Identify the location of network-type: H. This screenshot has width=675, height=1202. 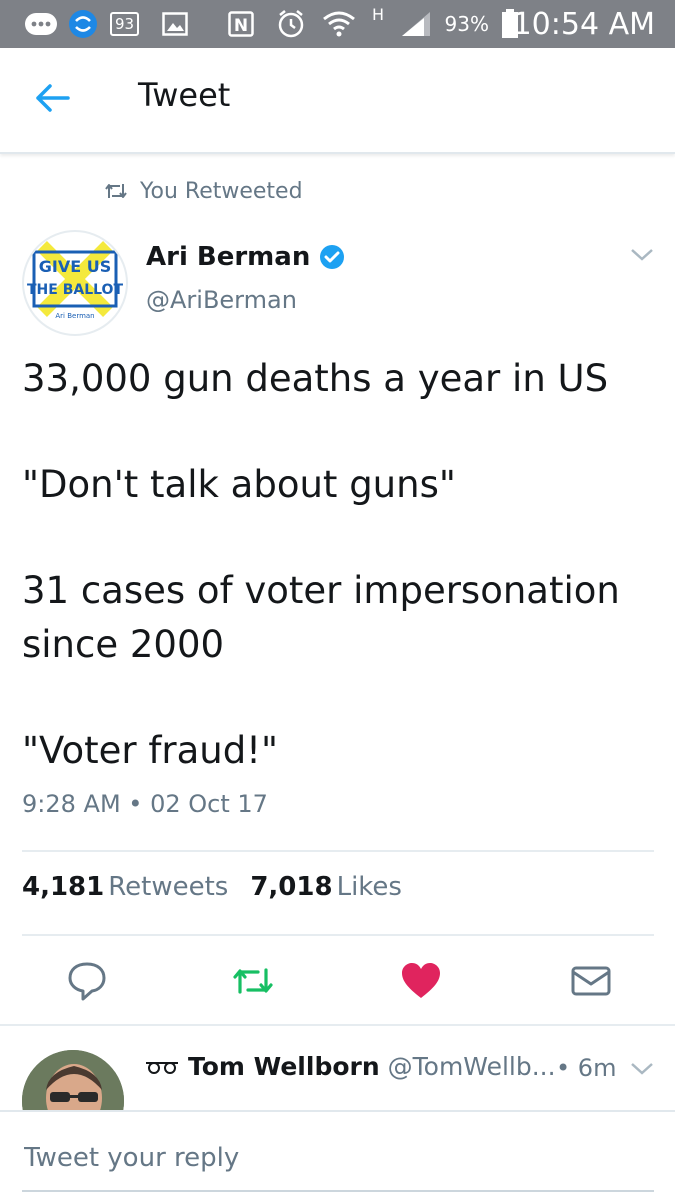
(378, 14).